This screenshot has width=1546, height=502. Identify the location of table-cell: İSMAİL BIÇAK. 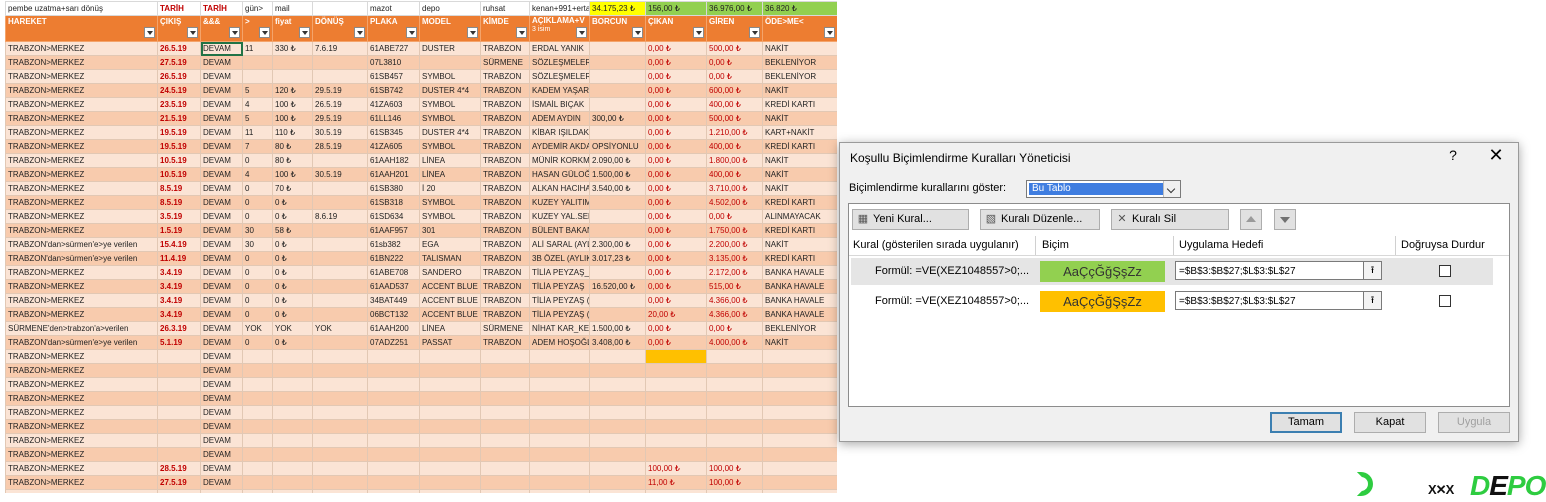
(559, 104).